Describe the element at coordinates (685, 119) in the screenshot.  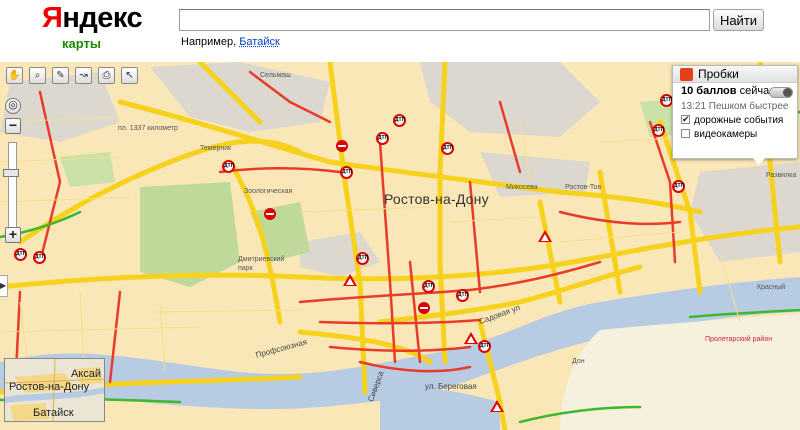
I see `events-checkbox` at that location.